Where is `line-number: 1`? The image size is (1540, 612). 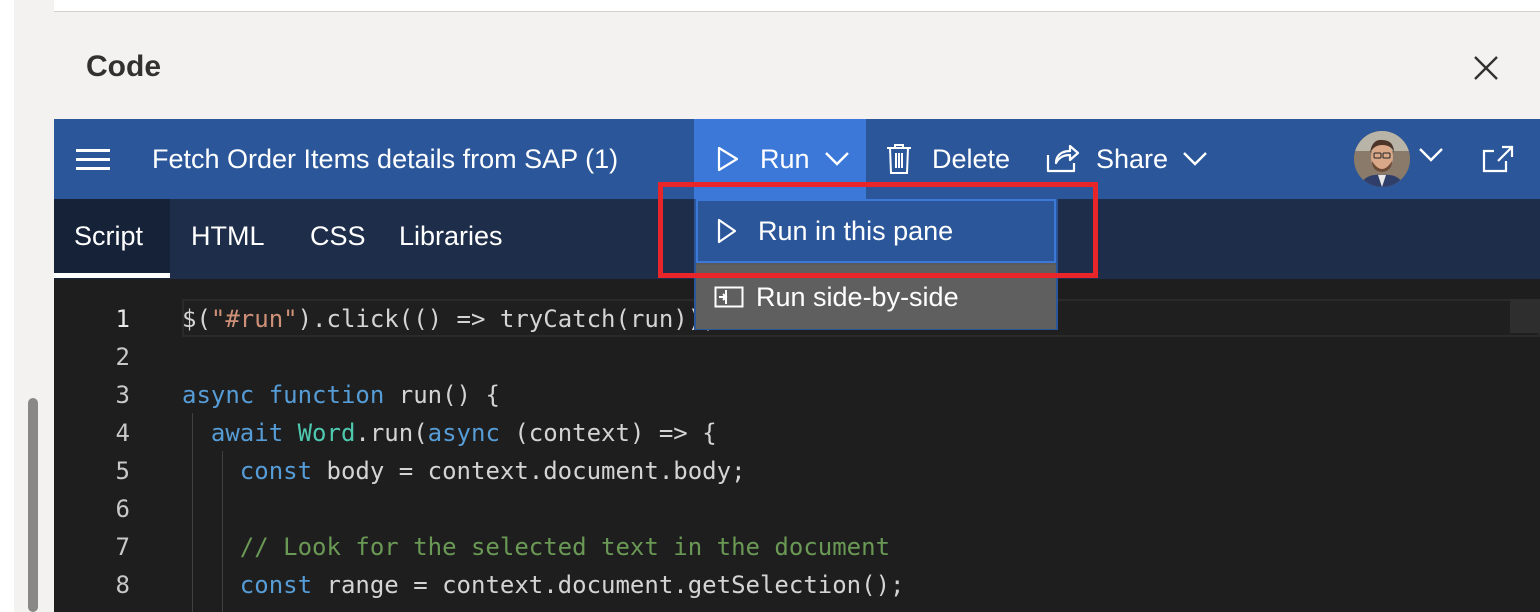 line-number: 1 is located at coordinates (122, 319).